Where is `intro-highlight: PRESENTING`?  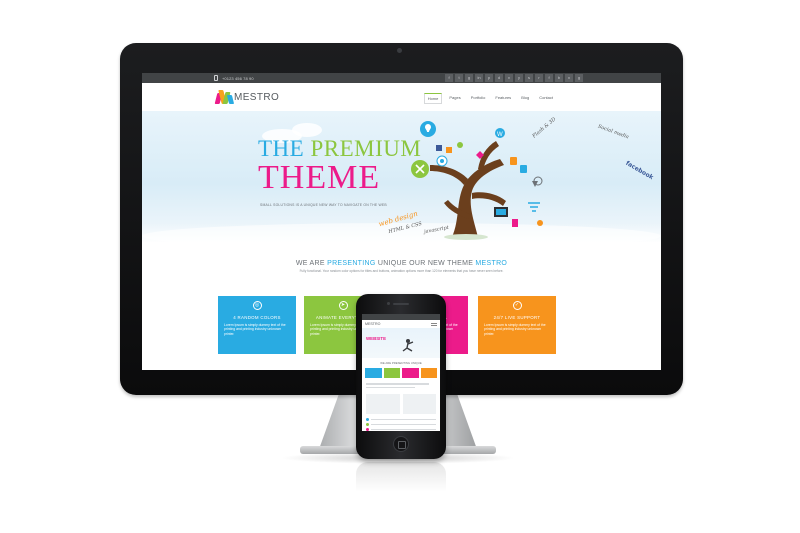
intro-highlight: PRESENTING is located at coordinates (351, 263).